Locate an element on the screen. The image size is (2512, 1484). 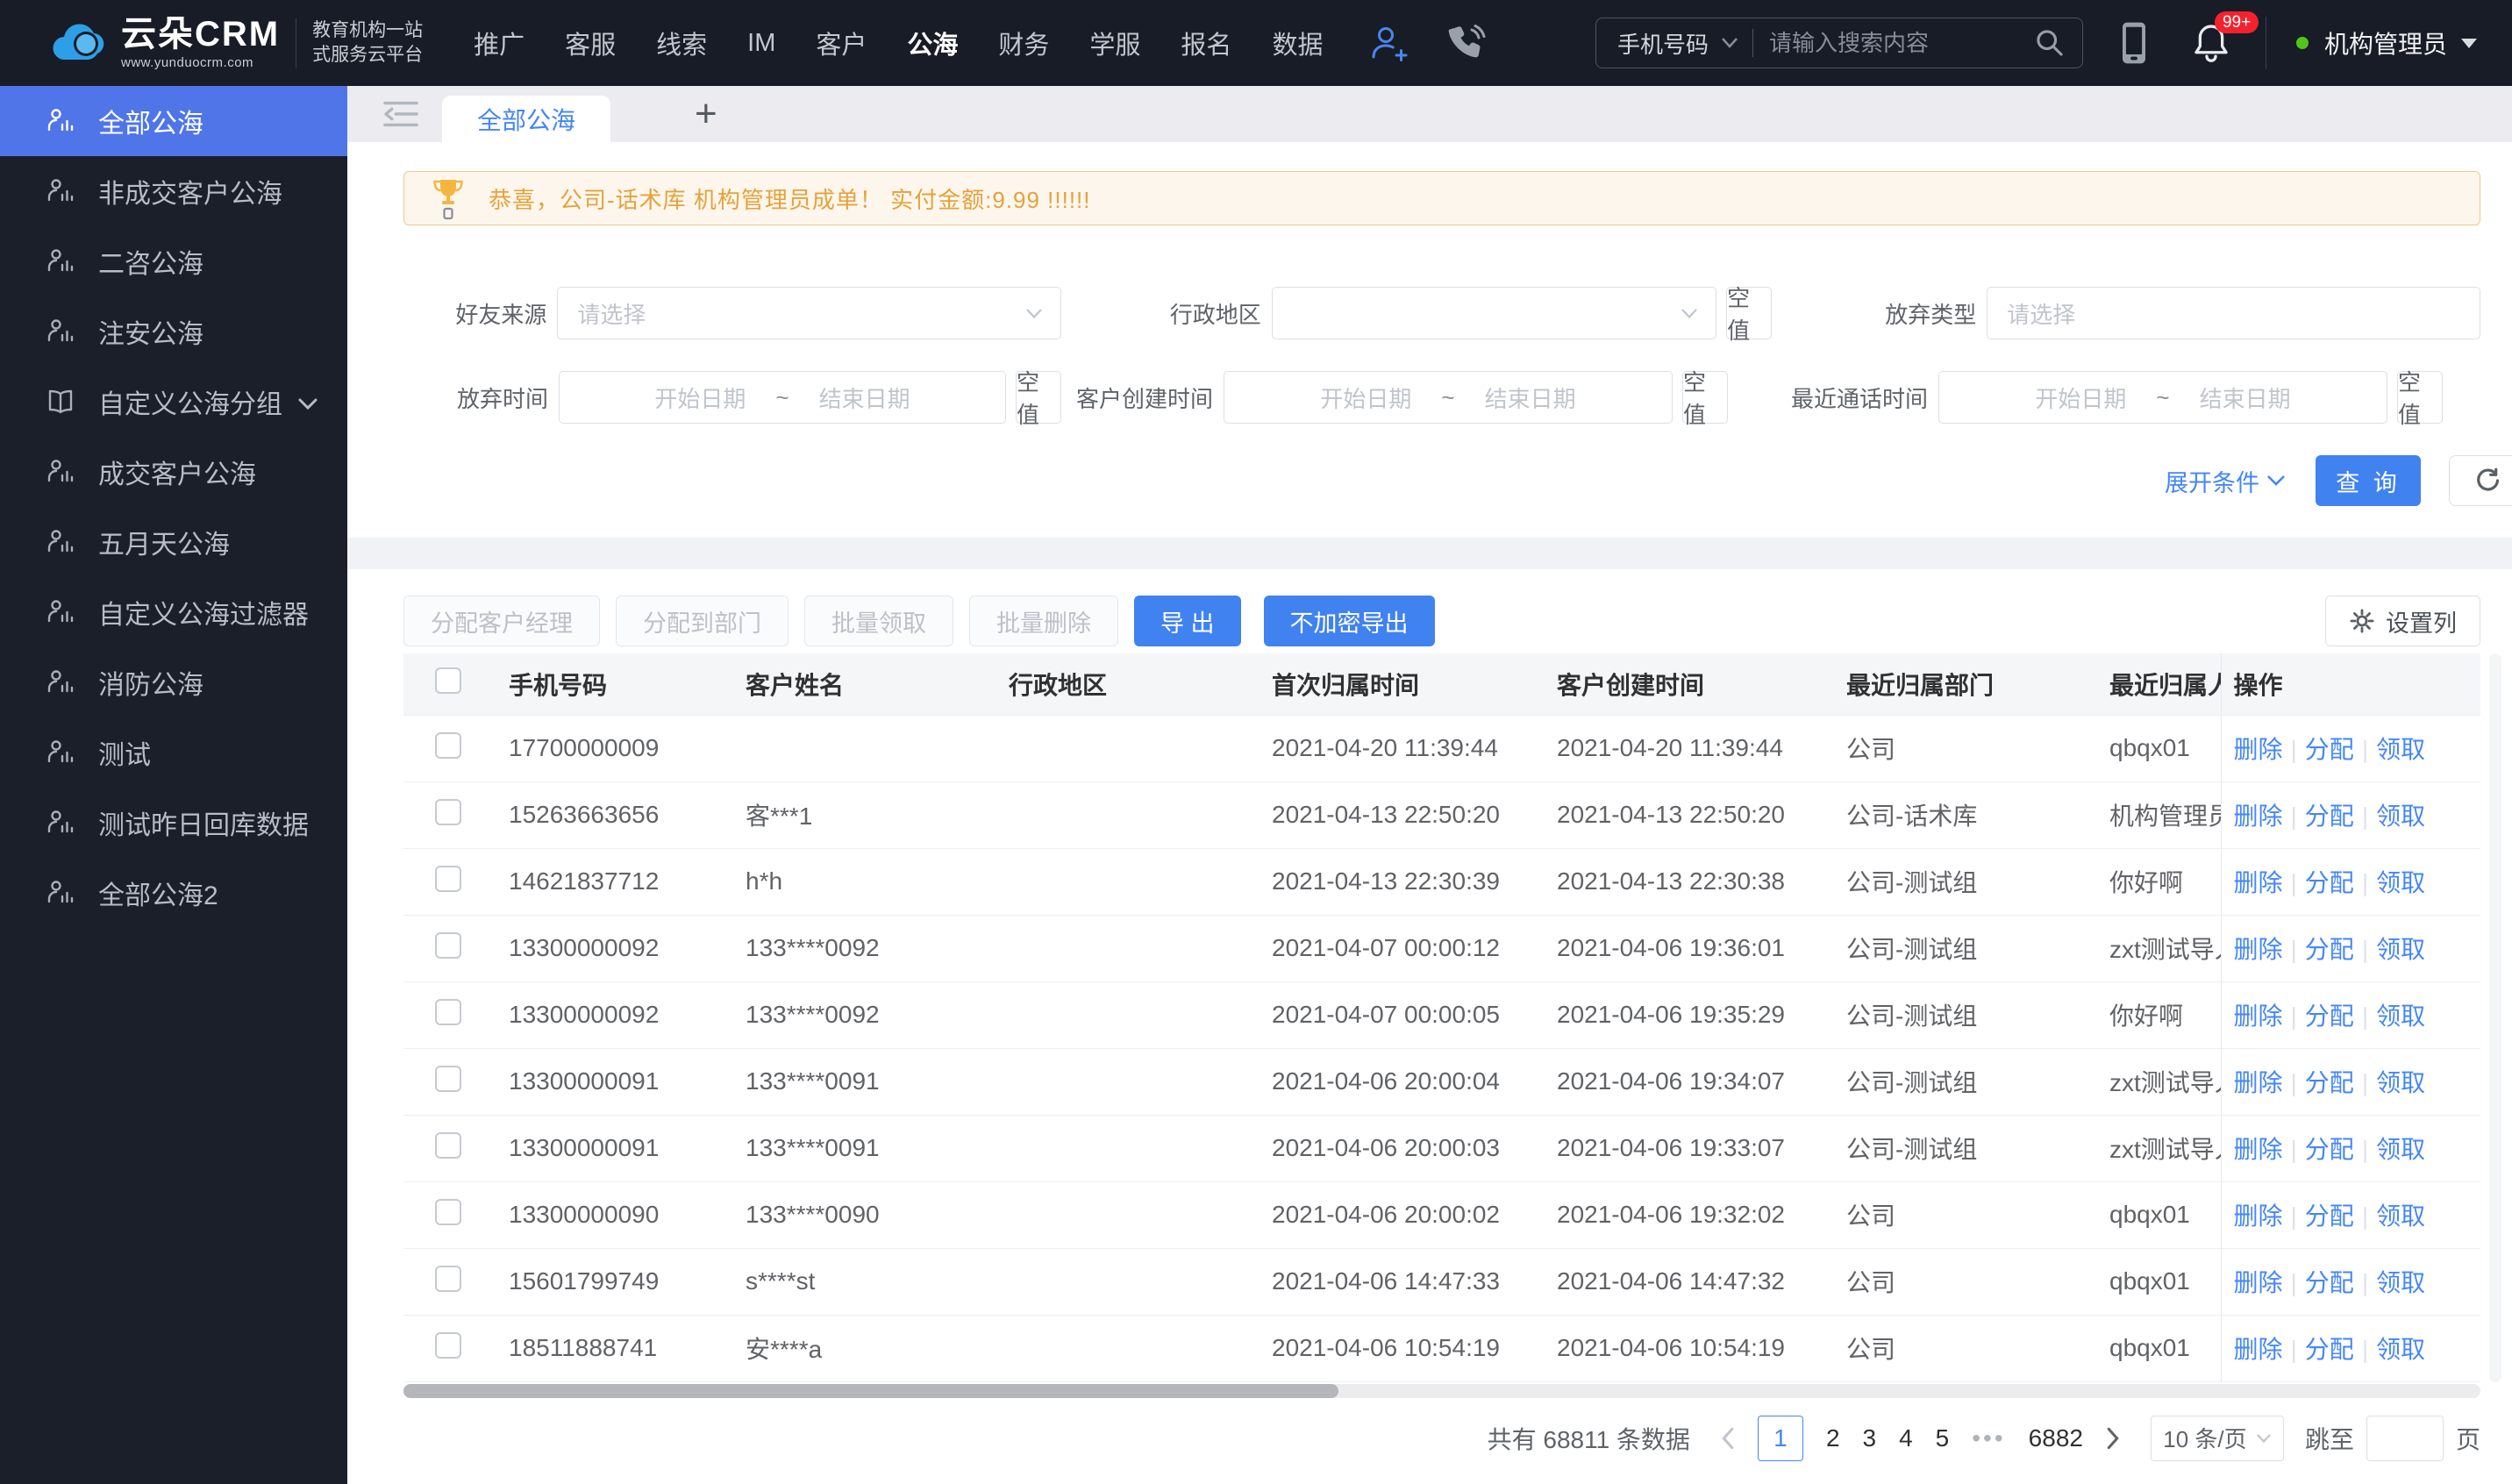
nav-item-data: 数据 is located at coordinates (1297, 43).